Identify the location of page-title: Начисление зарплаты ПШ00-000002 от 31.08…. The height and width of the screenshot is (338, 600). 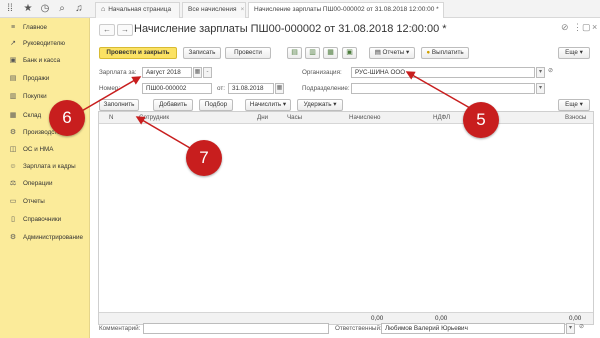
(290, 29).